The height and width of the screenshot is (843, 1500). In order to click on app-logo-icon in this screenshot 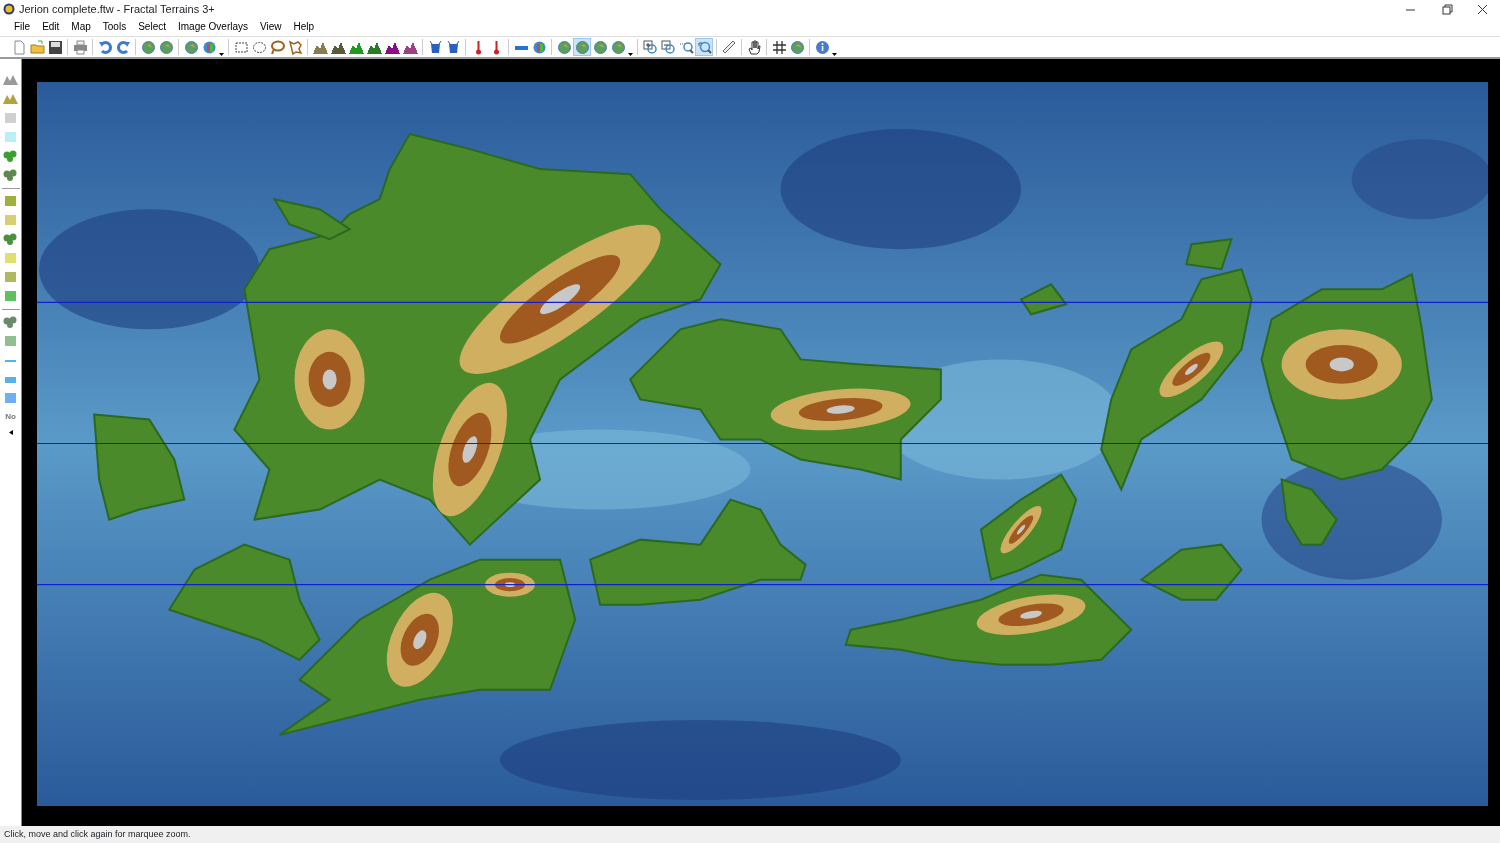, I will do `click(9, 9)`.